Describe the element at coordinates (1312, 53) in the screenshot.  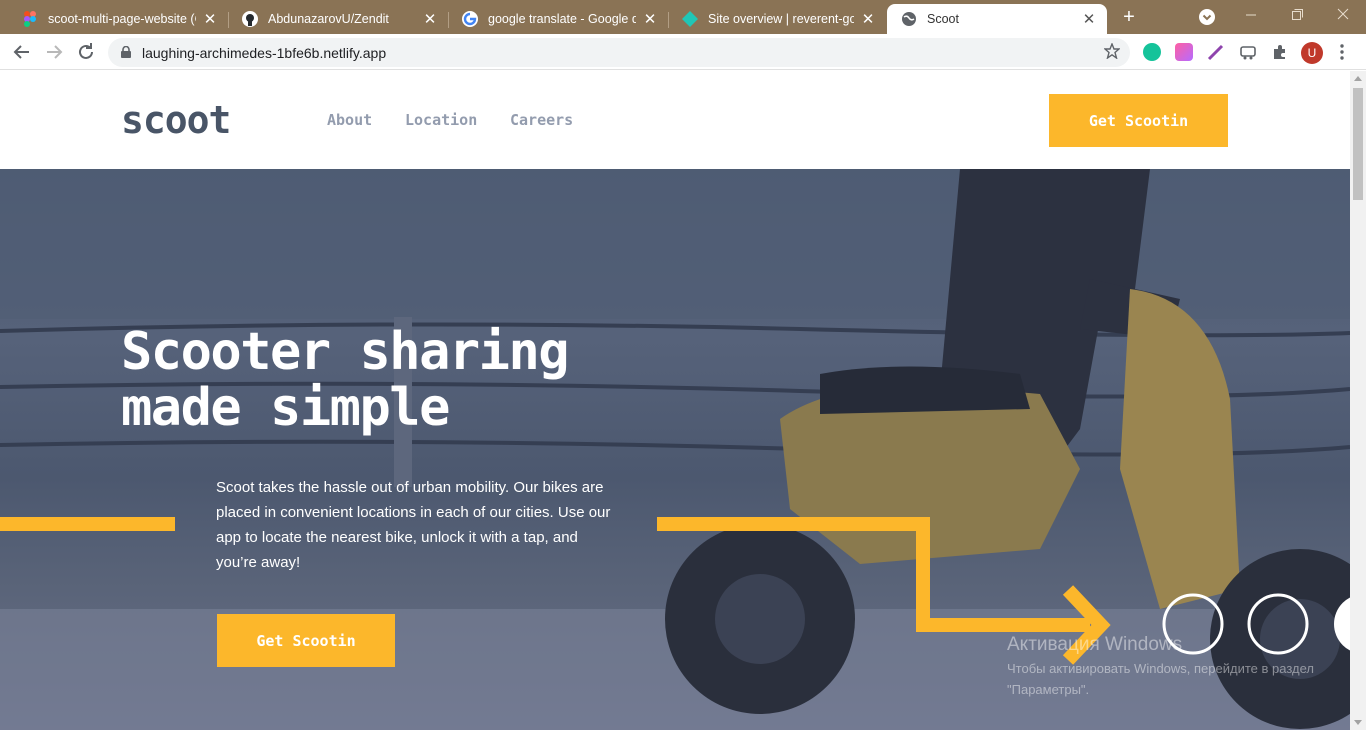
I see `profile-avatar: U` at that location.